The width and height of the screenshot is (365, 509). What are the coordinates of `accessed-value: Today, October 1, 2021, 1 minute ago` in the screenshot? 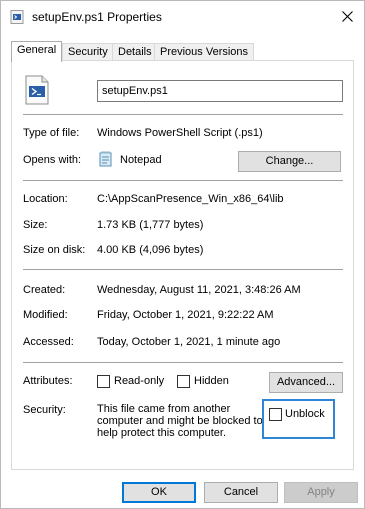 It's located at (189, 342).